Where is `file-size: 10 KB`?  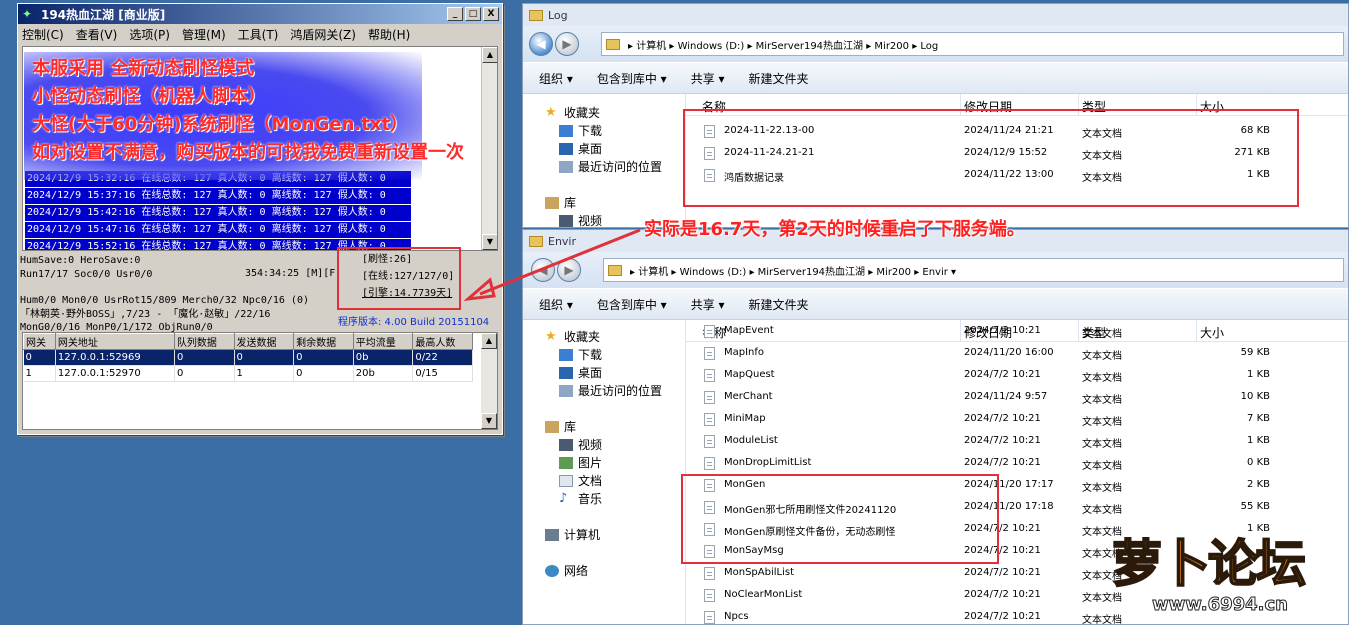
file-size: 10 KB is located at coordinates (1255, 396).